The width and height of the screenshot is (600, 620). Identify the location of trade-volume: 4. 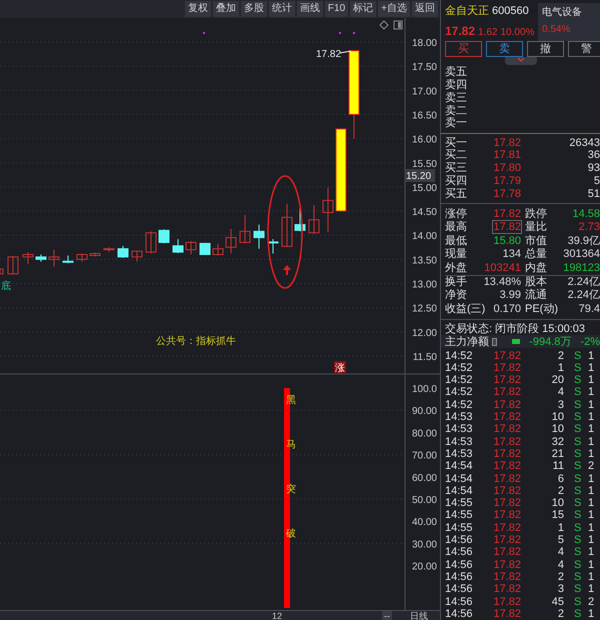
(560, 392).